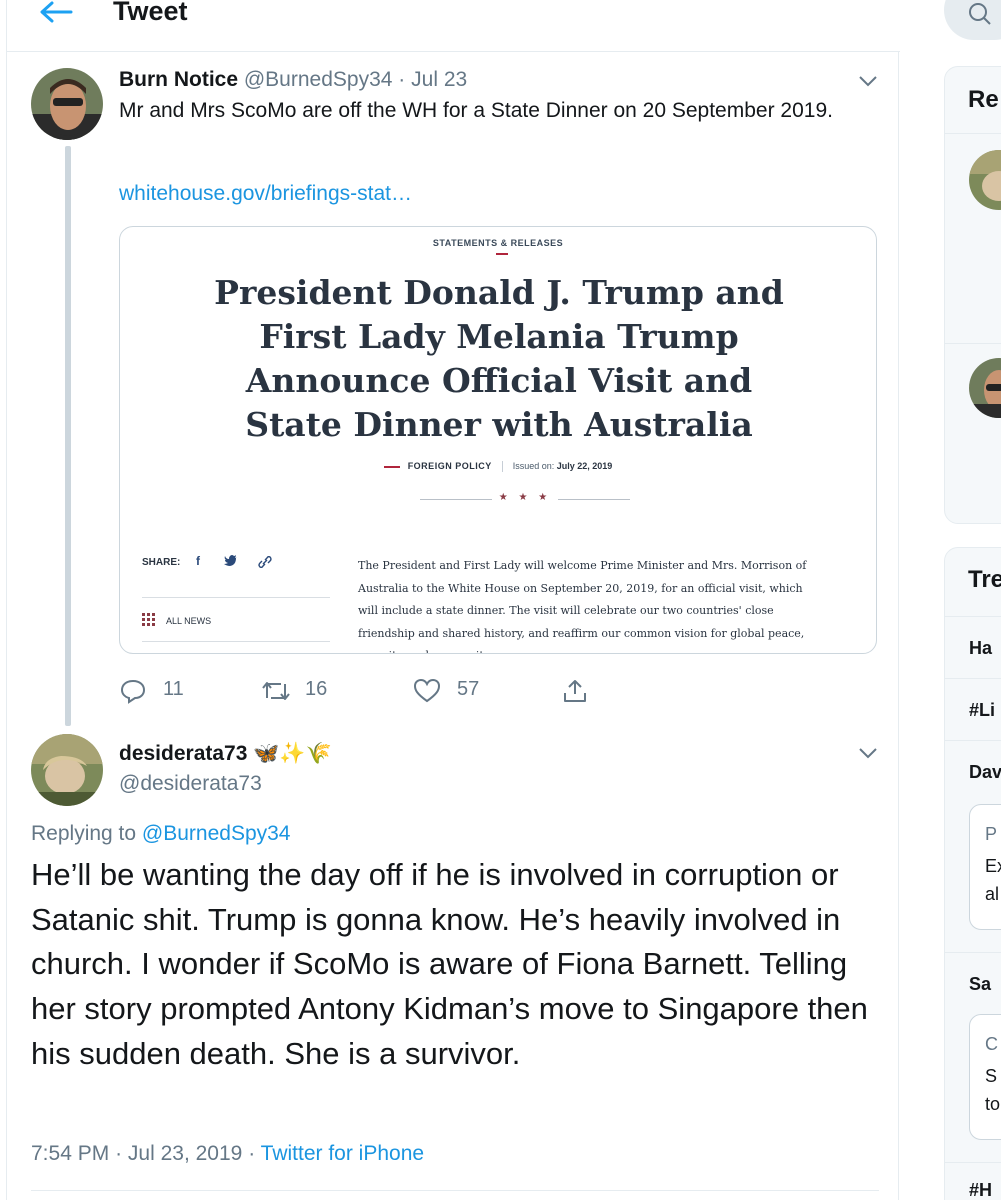 This screenshot has width=1001, height=1200. Describe the element at coordinates (173, 689) in the screenshot. I see `reply-count: 11` at that location.